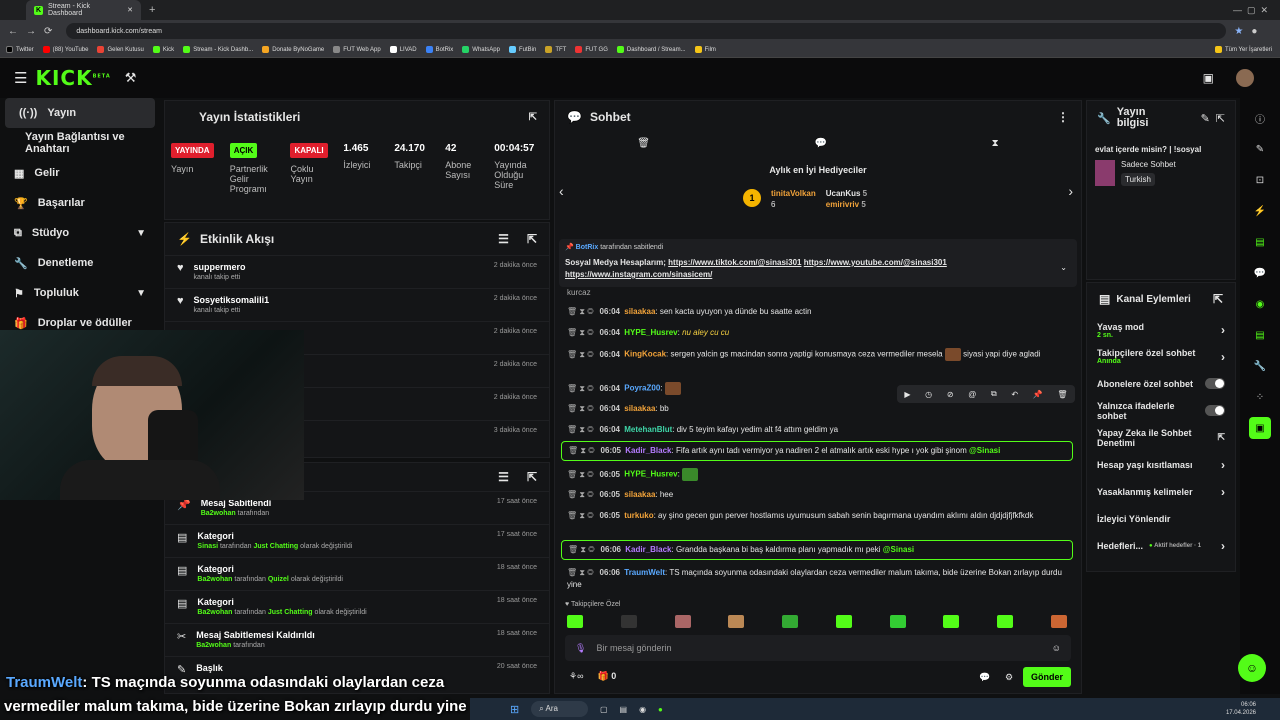  What do you see at coordinates (481, 49) in the screenshot?
I see `bookmark-item: WhatsApp` at bounding box center [481, 49].